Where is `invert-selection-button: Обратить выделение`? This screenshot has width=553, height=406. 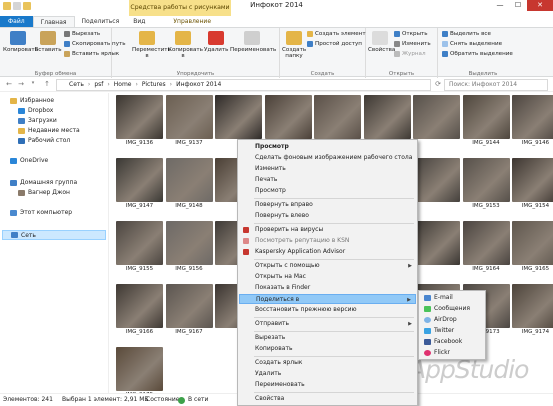
invert-selection-button: Обратить выделение is located at coordinates (477, 54).